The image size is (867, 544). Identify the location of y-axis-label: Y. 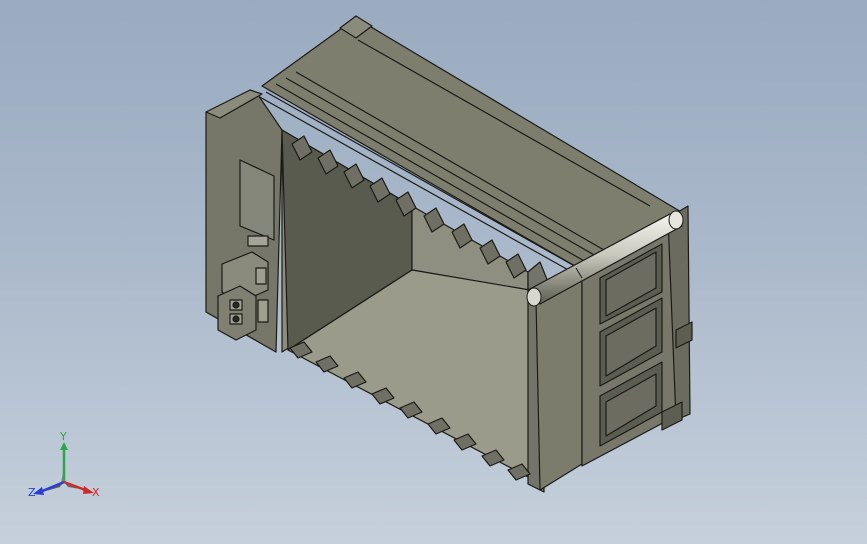
(63, 436).